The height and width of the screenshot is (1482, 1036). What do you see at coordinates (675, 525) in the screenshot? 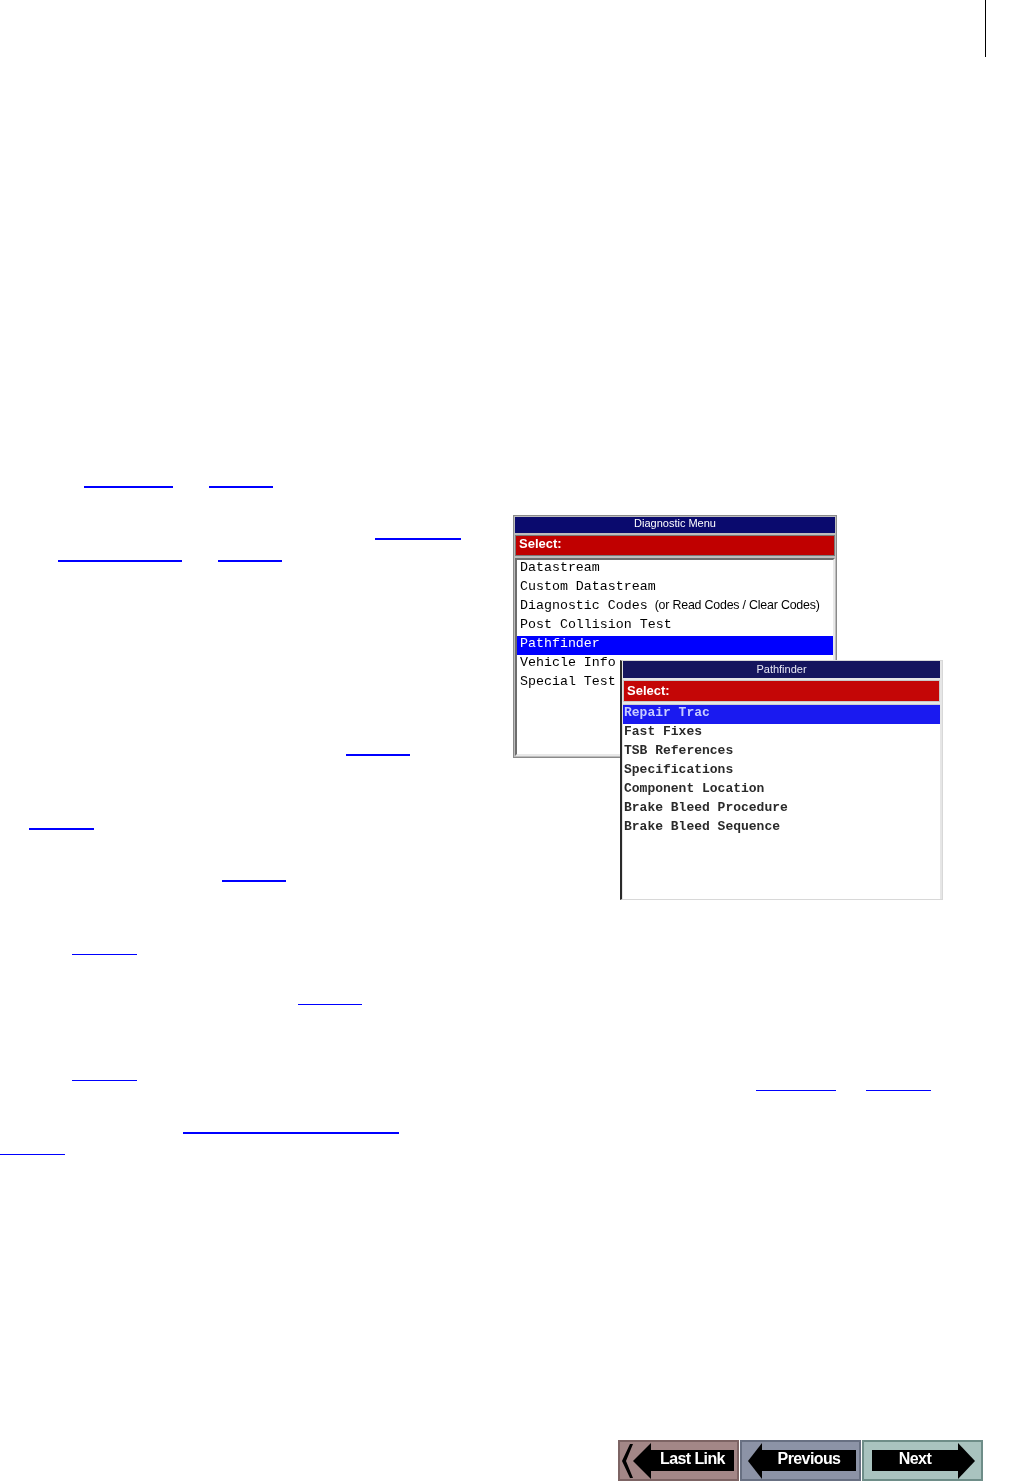
I see `window-title: Diagnostic Menu` at bounding box center [675, 525].